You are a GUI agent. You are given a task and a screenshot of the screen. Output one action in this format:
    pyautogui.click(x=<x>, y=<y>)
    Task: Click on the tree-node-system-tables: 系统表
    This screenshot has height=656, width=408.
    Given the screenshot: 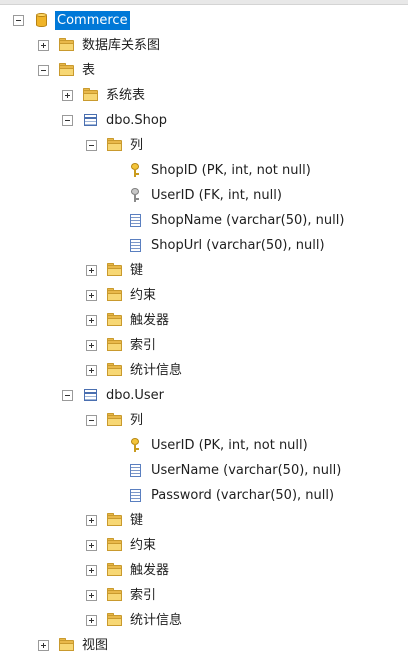 What is the action you would take?
    pyautogui.click(x=104, y=95)
    